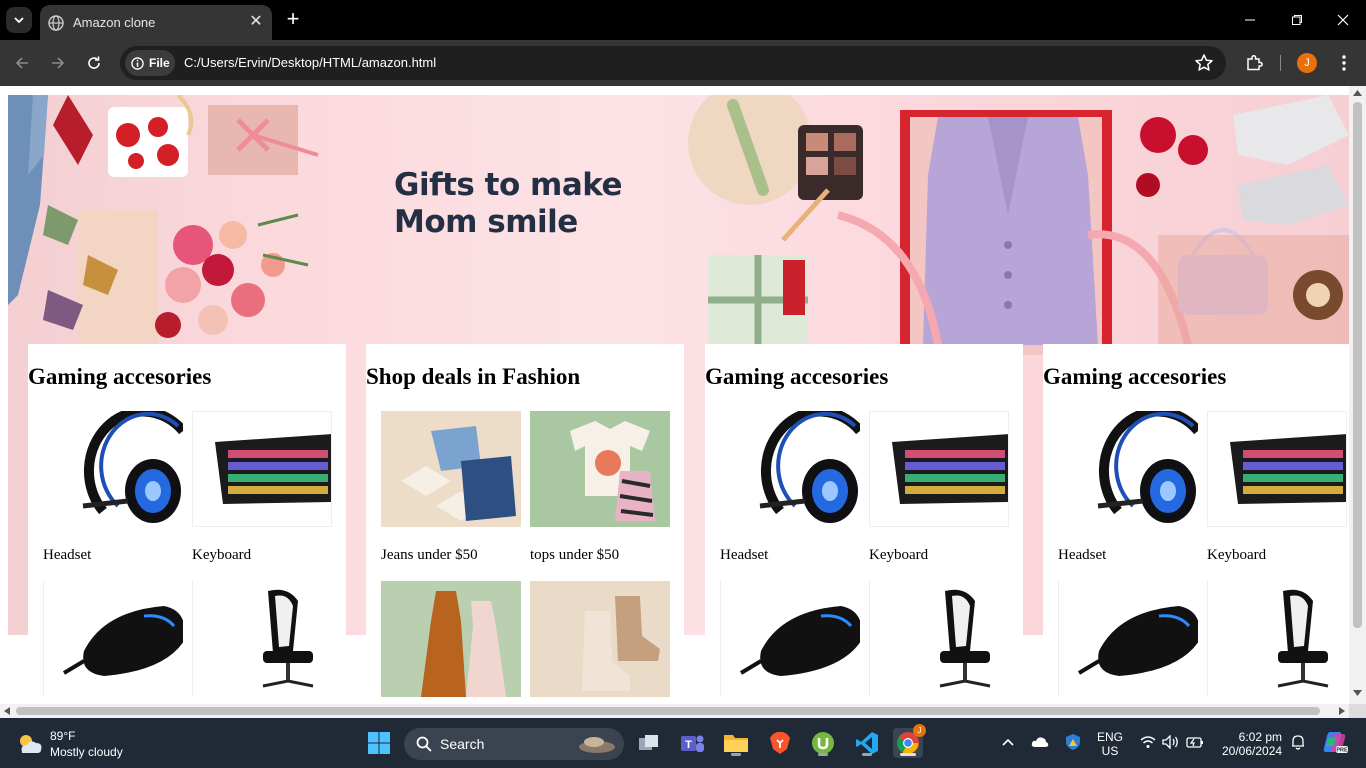 This screenshot has height=768, width=1366. I want to click on extensions-button, so click(1254, 63).